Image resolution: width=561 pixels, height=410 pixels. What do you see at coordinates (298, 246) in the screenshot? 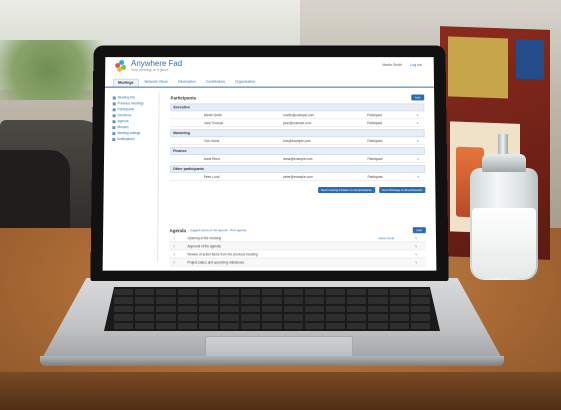
I see `agenda-row: 2 Approval of the agenda ✎` at bounding box center [298, 246].